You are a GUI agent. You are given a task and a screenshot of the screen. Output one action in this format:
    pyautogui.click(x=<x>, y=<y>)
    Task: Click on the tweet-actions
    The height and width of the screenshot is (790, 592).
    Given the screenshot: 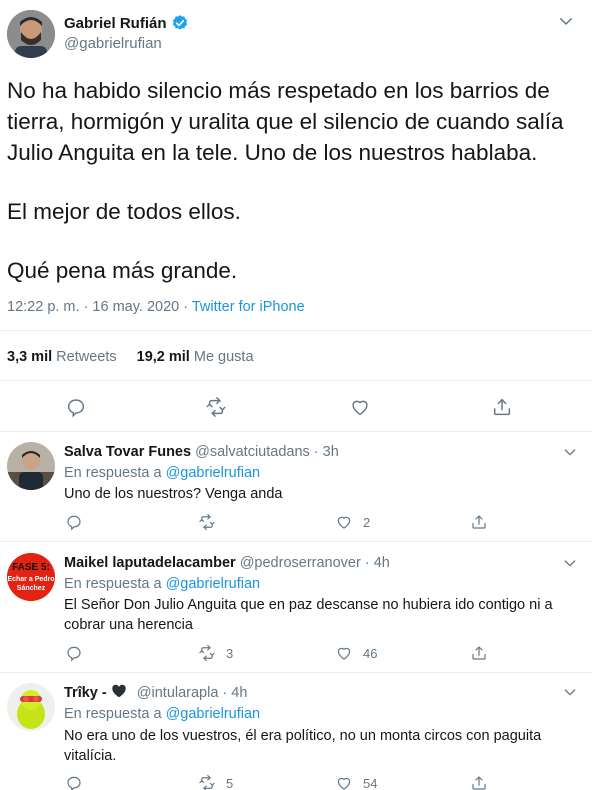 What is the action you would take?
    pyautogui.click(x=296, y=407)
    